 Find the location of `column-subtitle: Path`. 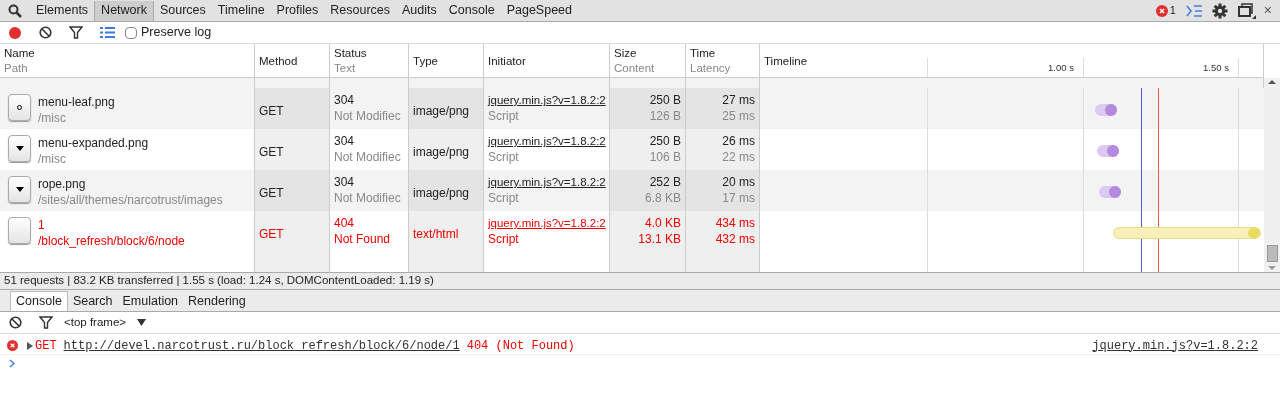

column-subtitle: Path is located at coordinates (127, 67).